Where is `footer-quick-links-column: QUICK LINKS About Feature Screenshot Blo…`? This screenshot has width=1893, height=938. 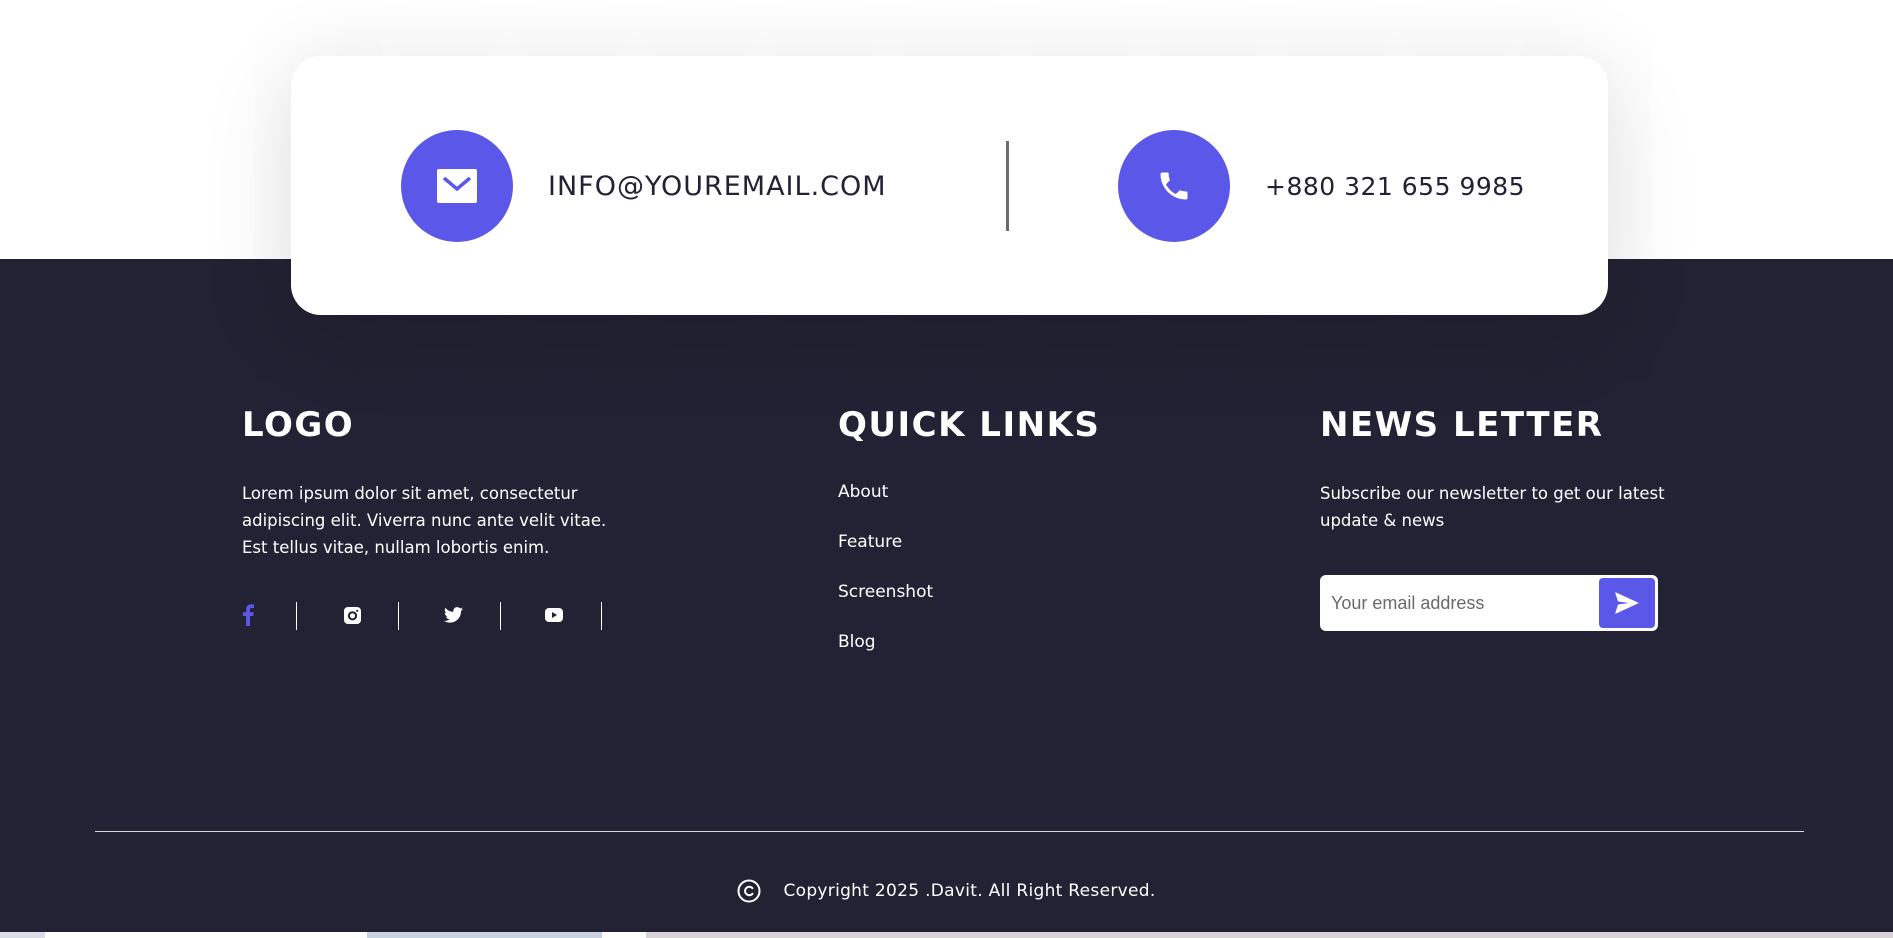 footer-quick-links-column: QUICK LINKS About Feature Screenshot Blo… is located at coordinates (988, 542).